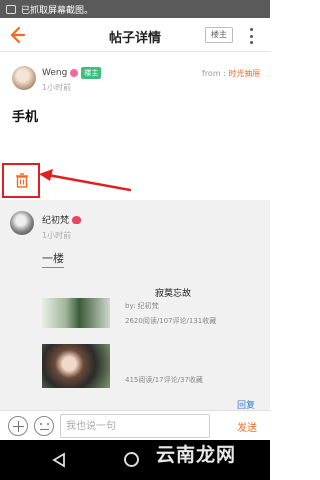  I want to click on author-badge: 楼主, so click(91, 73).